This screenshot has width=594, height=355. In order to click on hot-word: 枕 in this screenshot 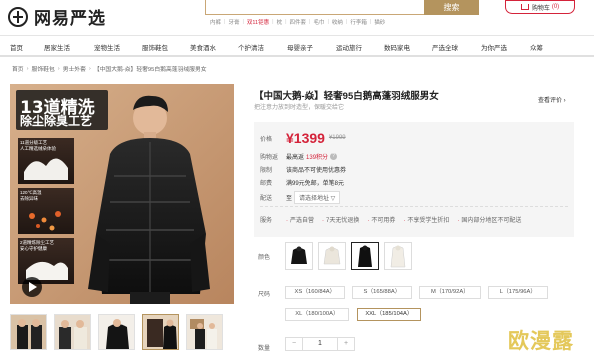, I will do `click(280, 22)`.